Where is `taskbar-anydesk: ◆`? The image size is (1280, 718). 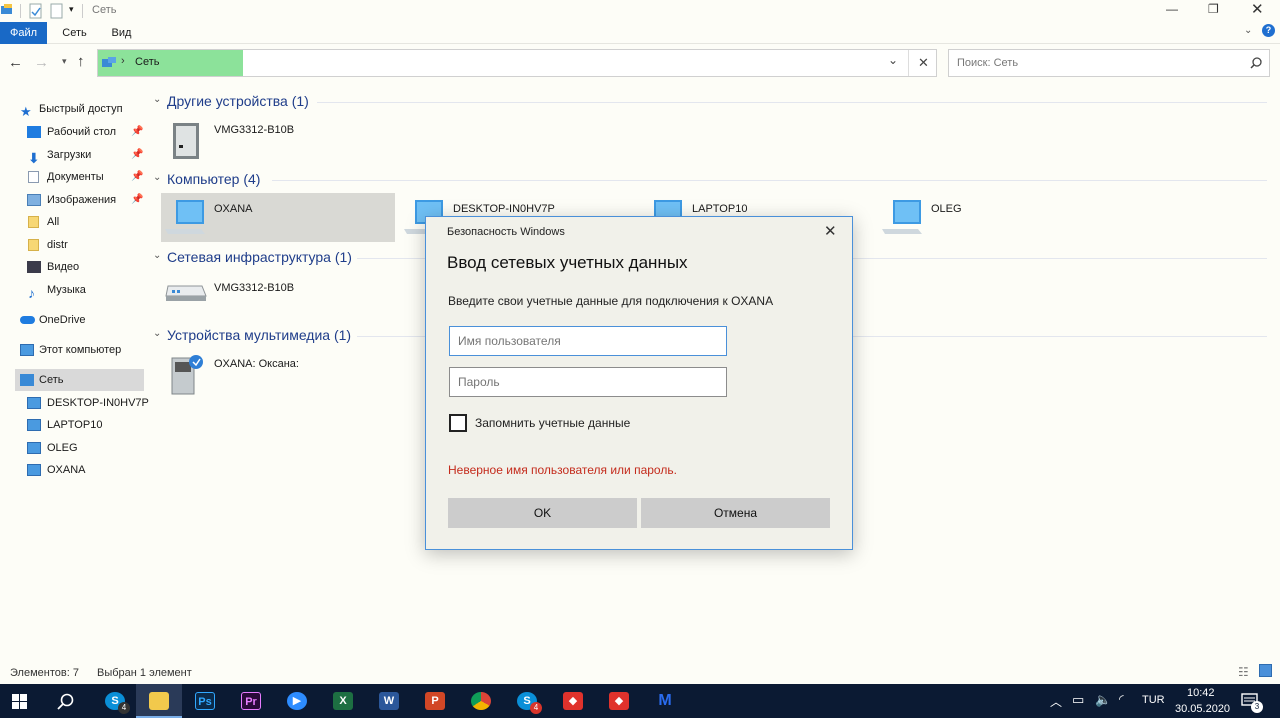
taskbar-anydesk: ◆ is located at coordinates (573, 701).